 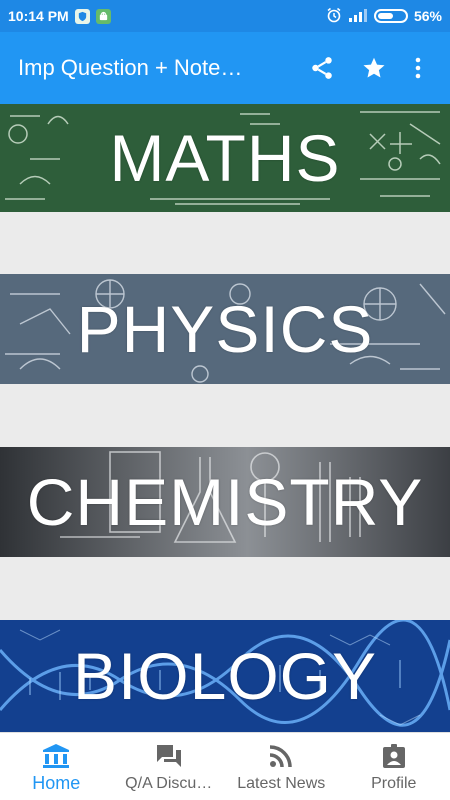 What do you see at coordinates (390, 16) in the screenshot?
I see `battery-icon` at bounding box center [390, 16].